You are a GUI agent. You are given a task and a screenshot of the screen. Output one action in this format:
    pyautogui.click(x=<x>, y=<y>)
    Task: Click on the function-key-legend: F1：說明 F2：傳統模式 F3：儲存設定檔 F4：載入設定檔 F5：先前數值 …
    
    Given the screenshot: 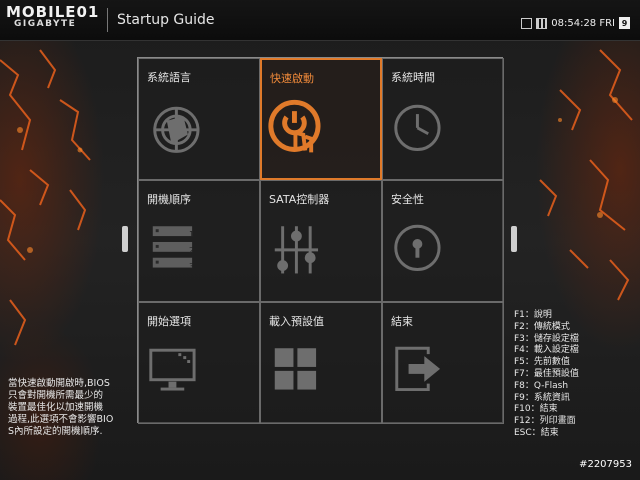 What is the action you would take?
    pyautogui.click(x=574, y=375)
    